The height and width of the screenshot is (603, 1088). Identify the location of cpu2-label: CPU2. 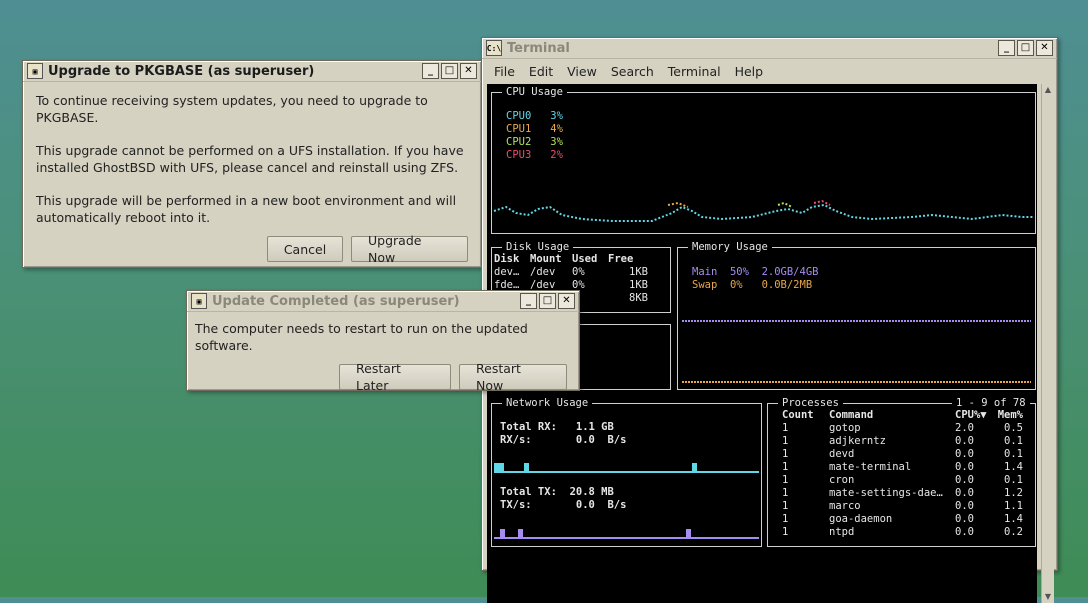
(519, 142).